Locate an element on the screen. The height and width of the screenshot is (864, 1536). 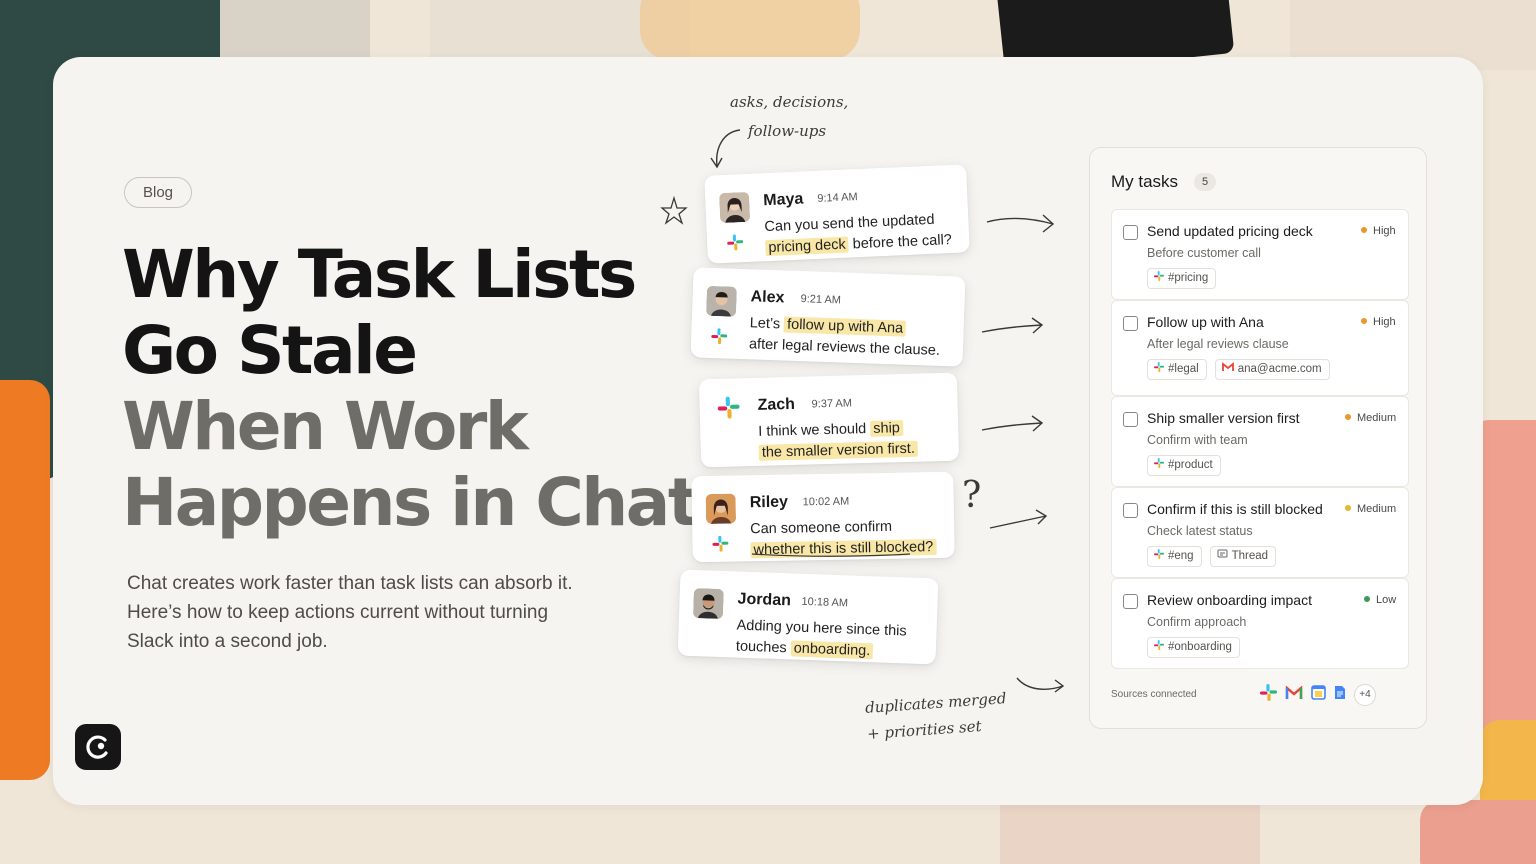
underline-doodle-icon is located at coordinates (831, 555).